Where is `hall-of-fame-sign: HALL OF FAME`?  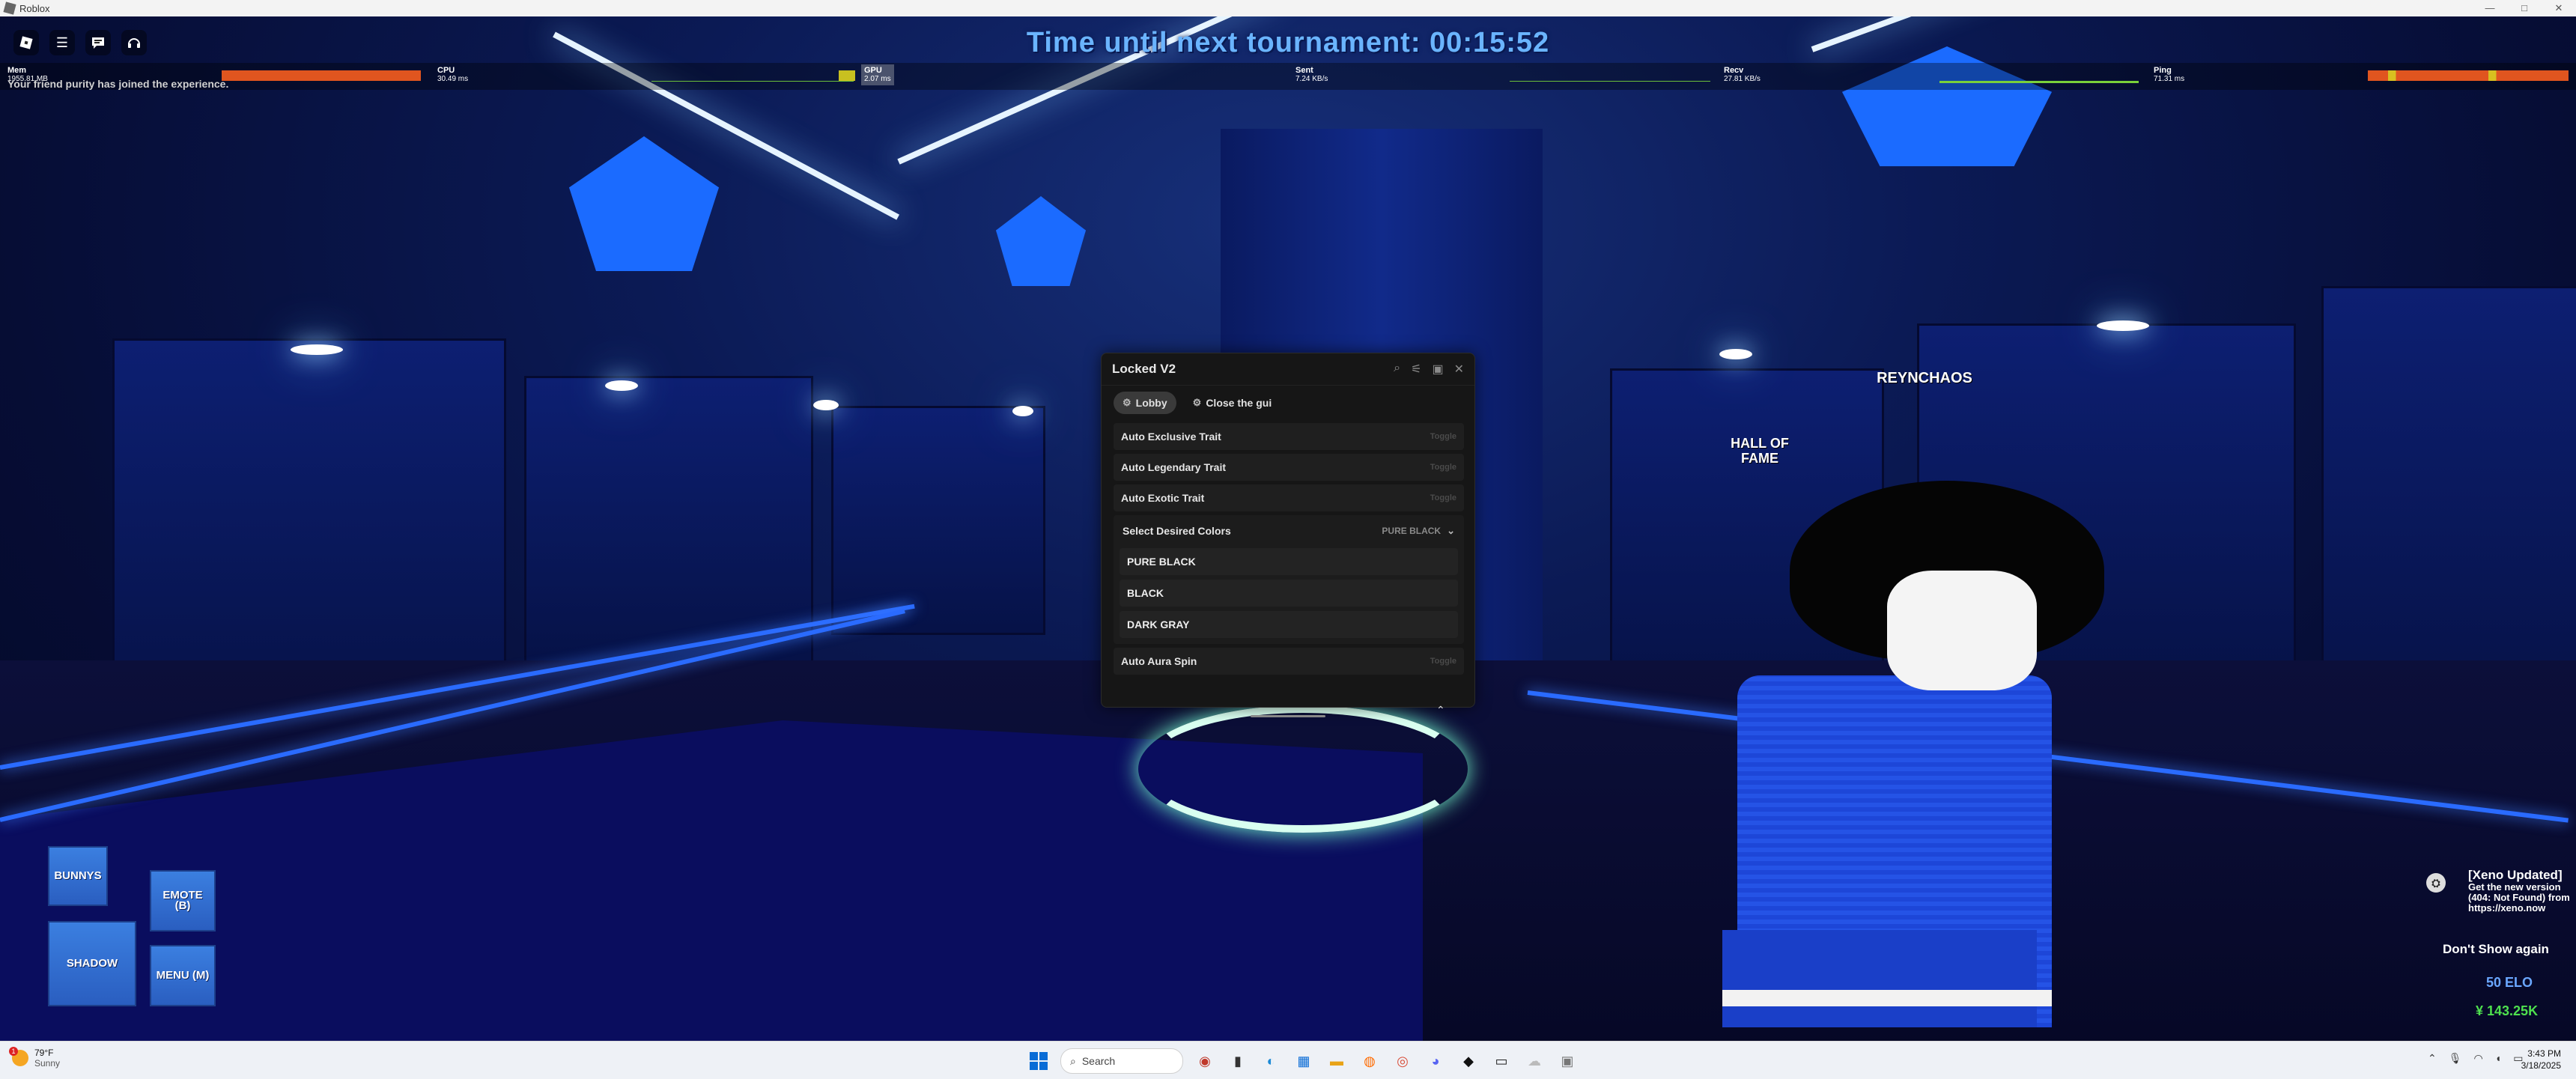 hall-of-fame-sign: HALL OF FAME is located at coordinates (1760, 451).